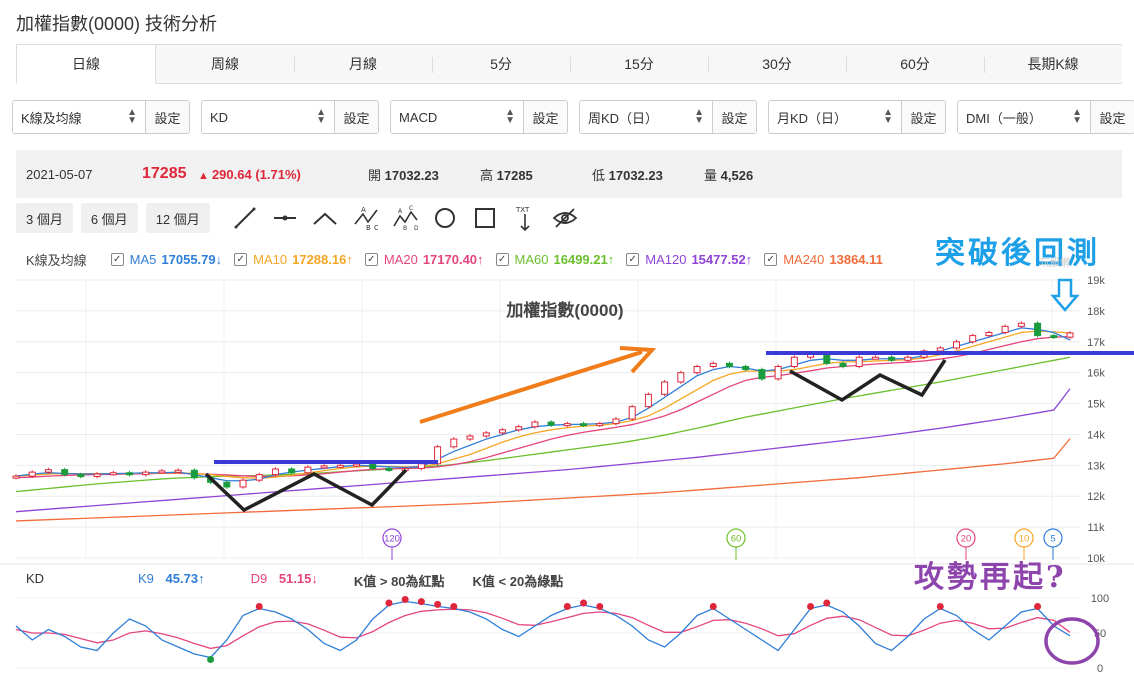  Describe the element at coordinates (835, 117) in the screenshot. I see `indicator-select-4: 月KD（日） ▲ ▼` at that location.